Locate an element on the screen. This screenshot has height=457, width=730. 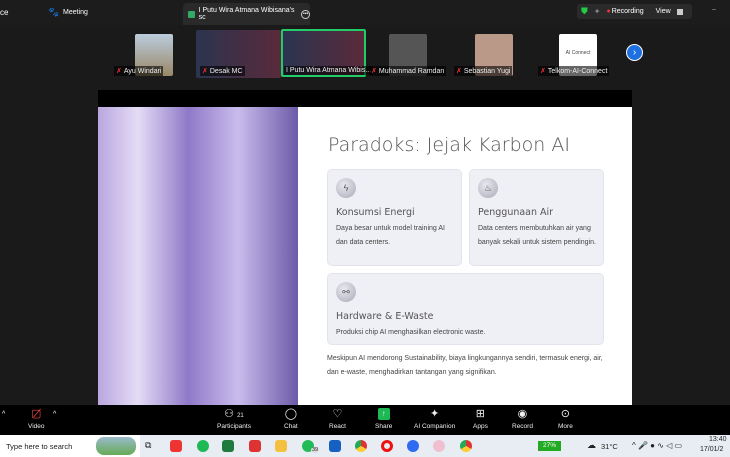
grid-icon is located at coordinates (679, 11).